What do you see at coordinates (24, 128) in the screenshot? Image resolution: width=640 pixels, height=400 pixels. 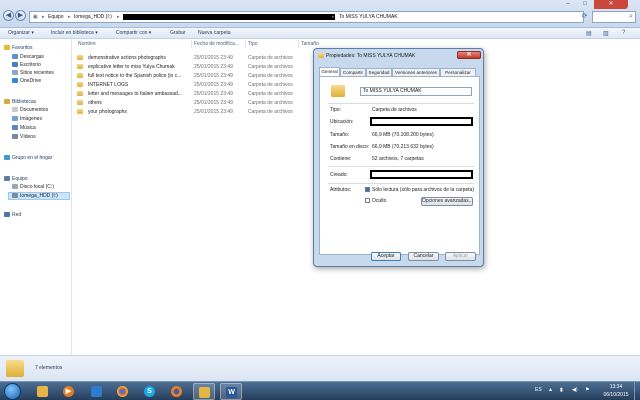 I see `nav-music: Música` at bounding box center [24, 128].